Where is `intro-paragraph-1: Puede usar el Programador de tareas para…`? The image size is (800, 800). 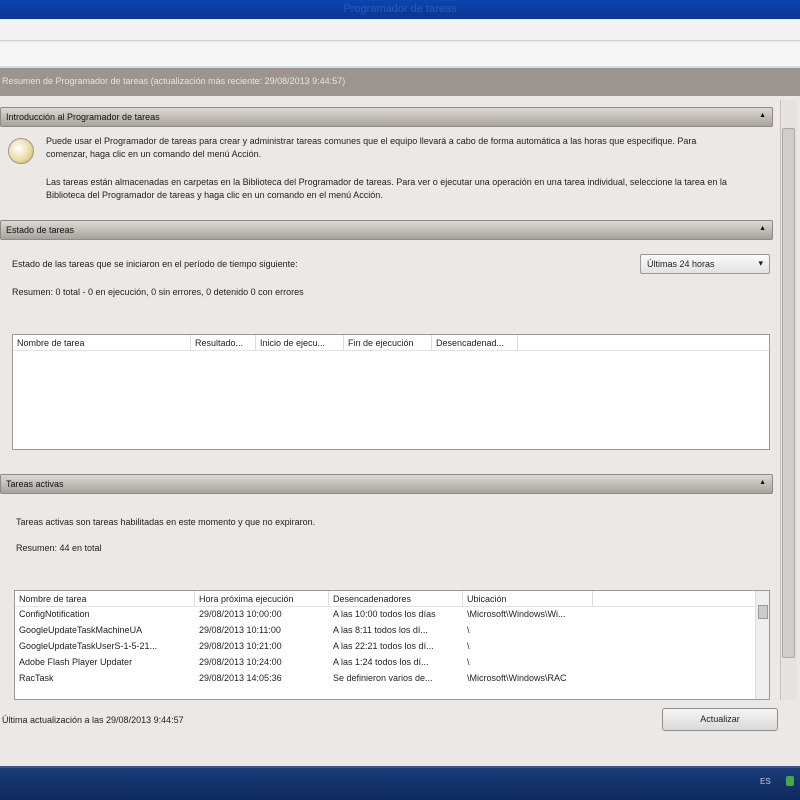
intro-paragraph-1: Puede usar el Programador de tareas para… is located at coordinates (371, 147).